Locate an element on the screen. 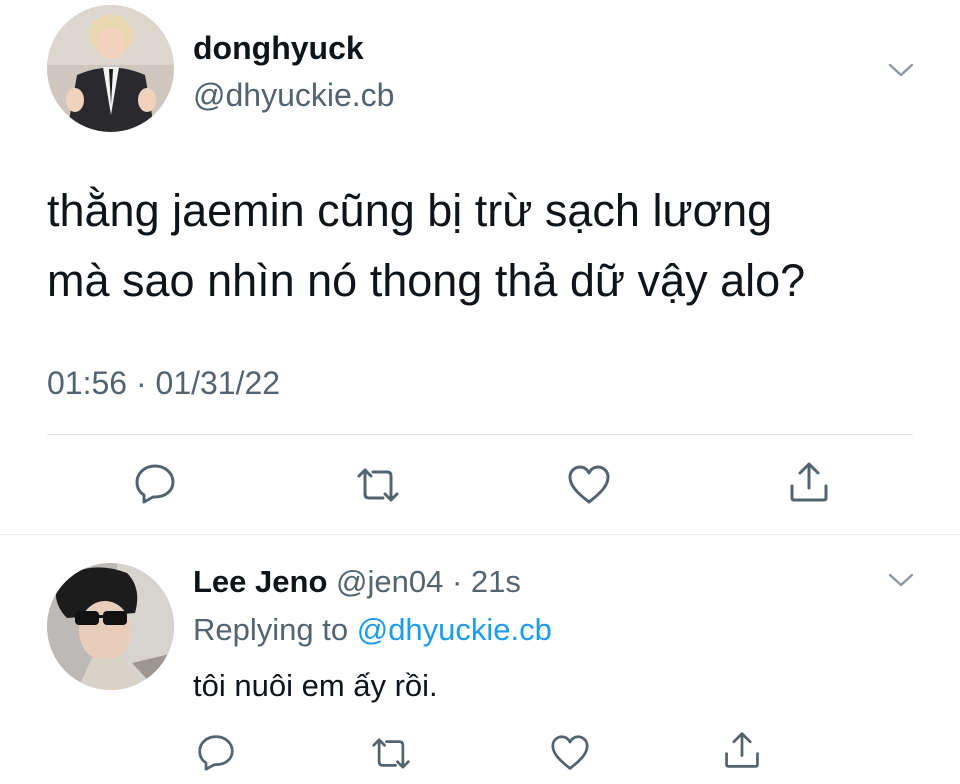  more-options-chevron-icon is located at coordinates (901, 70).